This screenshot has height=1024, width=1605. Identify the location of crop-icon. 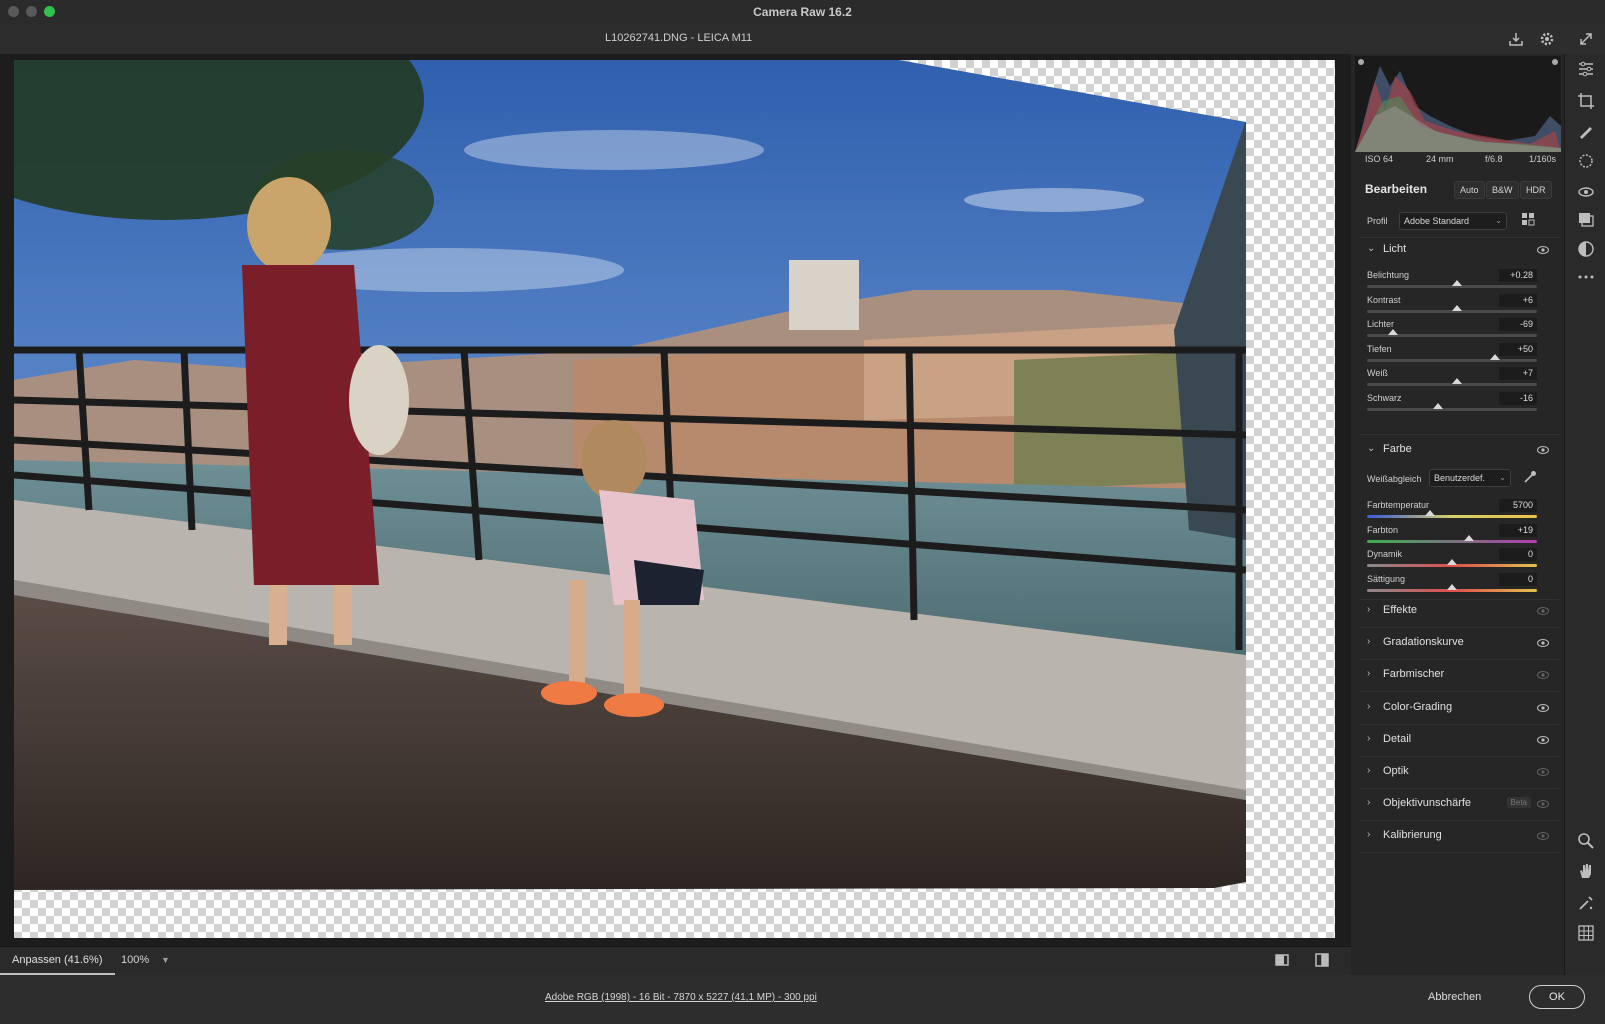
(1586, 101).